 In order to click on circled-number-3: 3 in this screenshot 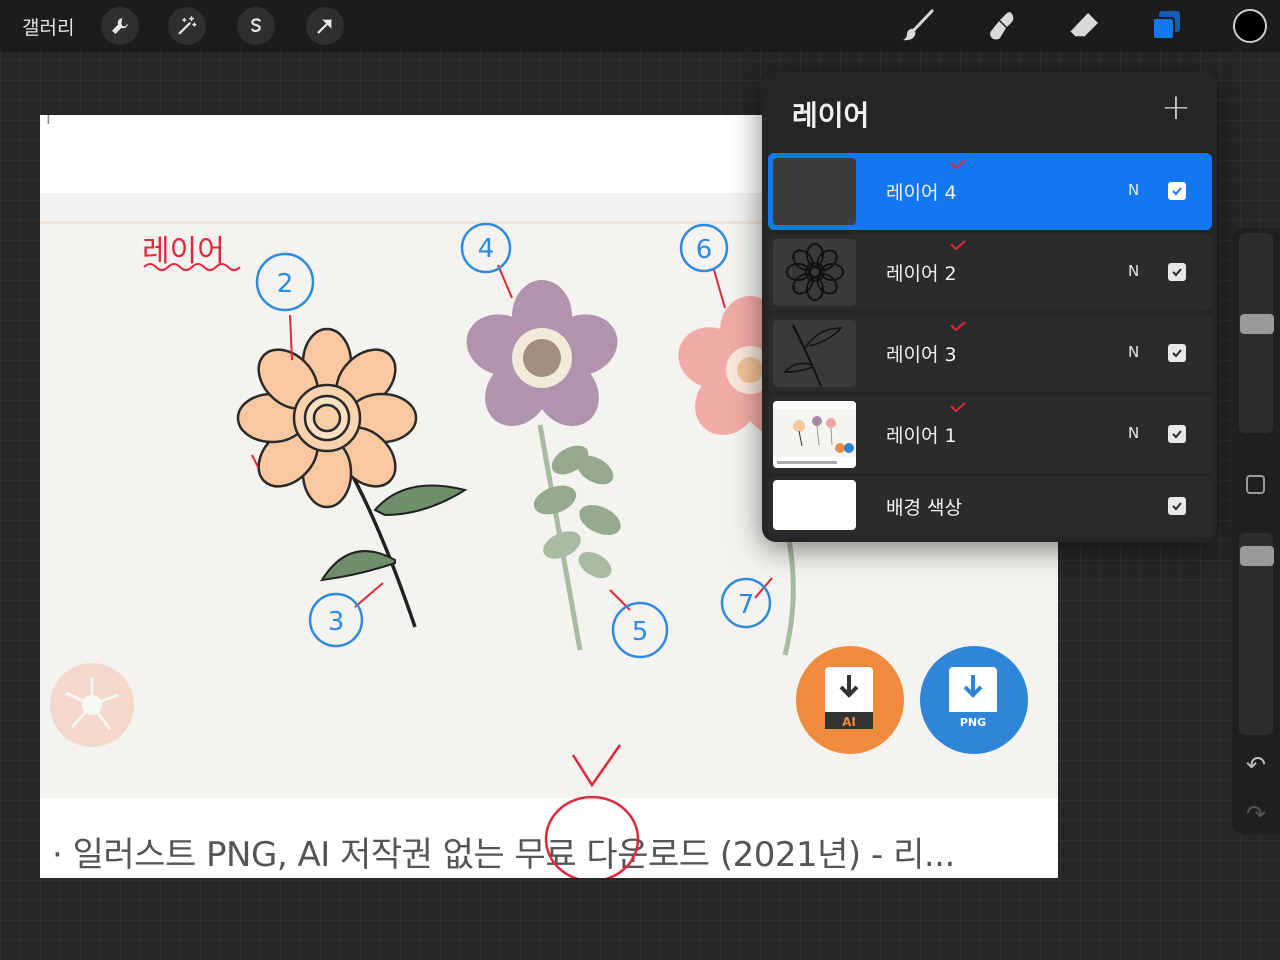, I will do `click(336, 622)`.